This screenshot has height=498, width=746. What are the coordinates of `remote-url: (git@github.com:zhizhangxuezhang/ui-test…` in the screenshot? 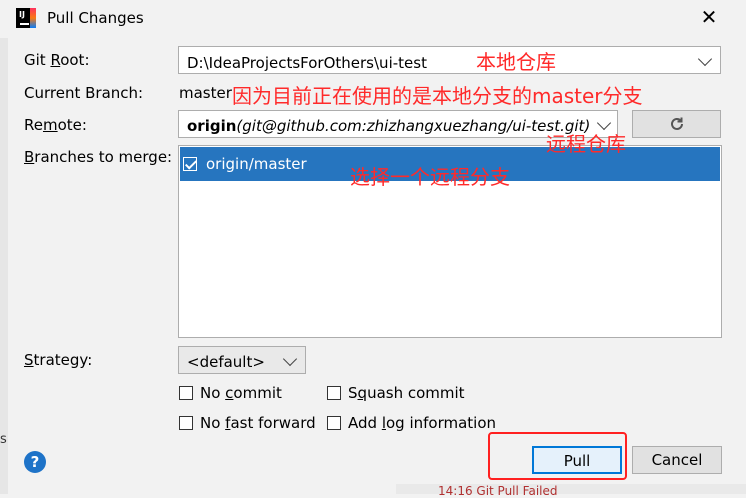 It's located at (413, 126).